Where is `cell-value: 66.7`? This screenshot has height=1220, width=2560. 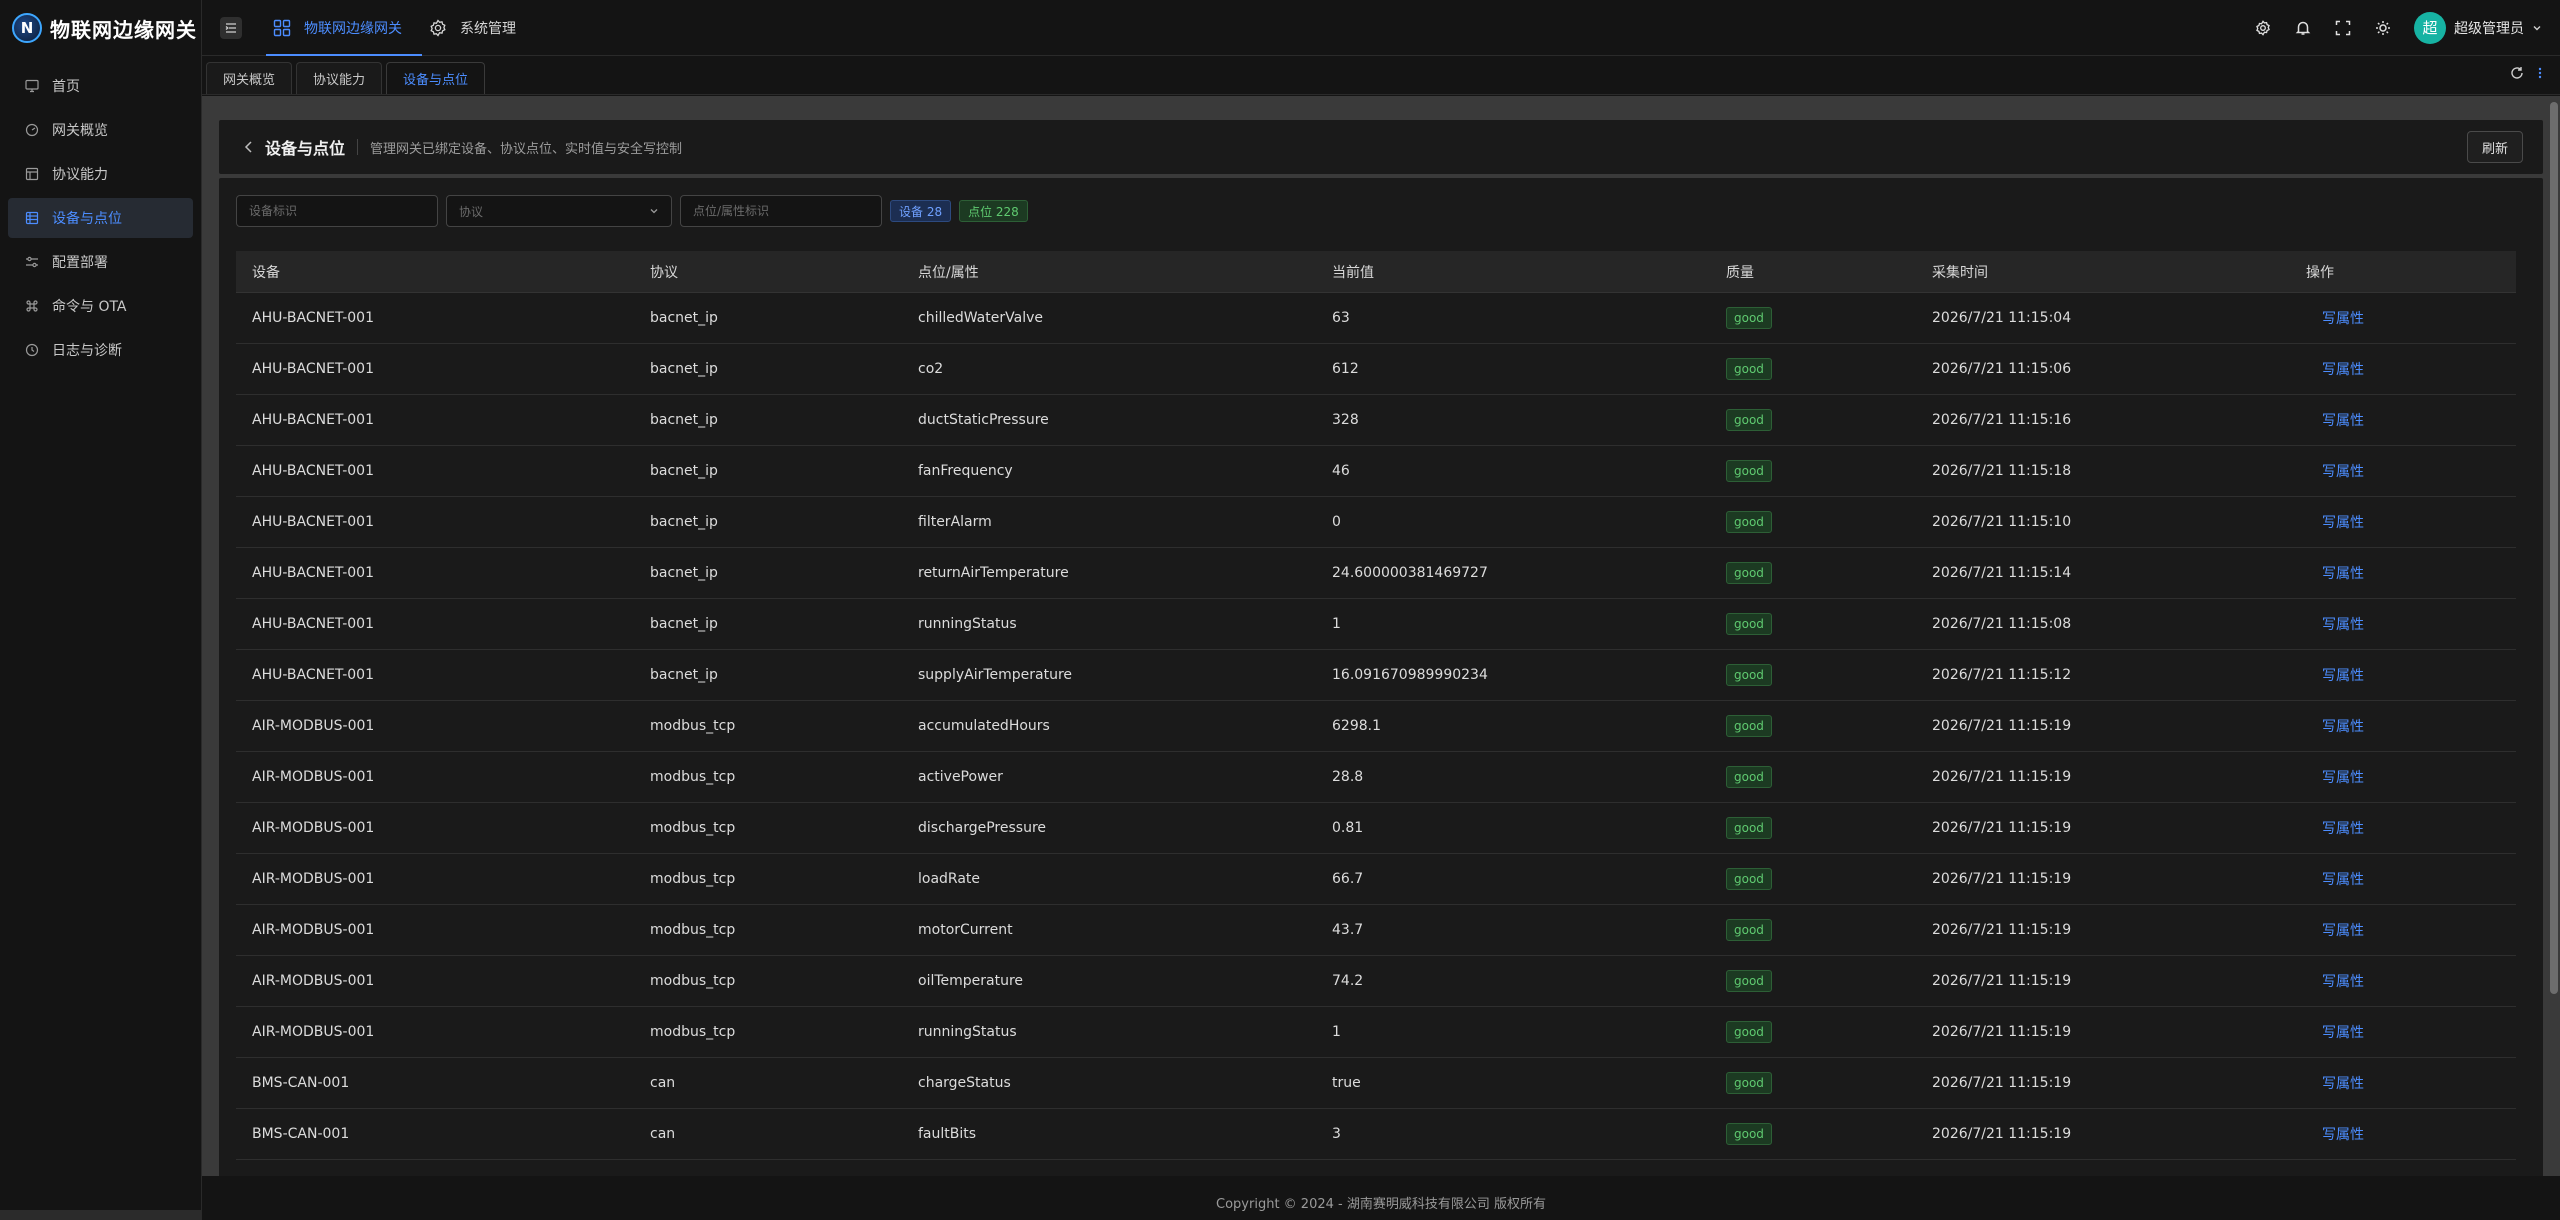
cell-value: 66.7 is located at coordinates (1348, 879).